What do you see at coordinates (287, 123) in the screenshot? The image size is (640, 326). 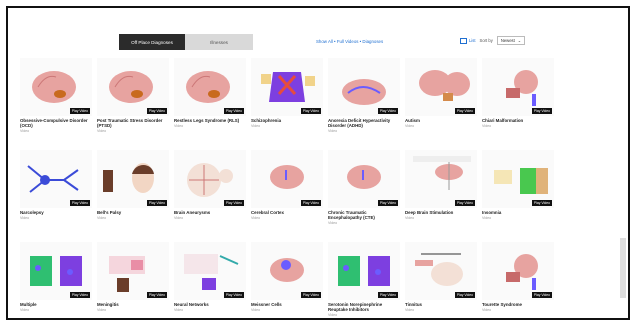 I see `video-title: Schizophrenia Video` at bounding box center [287, 123].